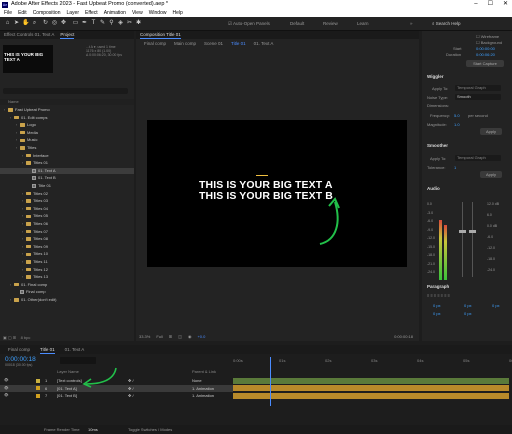 Image resolution: width=512 pixels, height=434 pixels. Describe the element at coordinates (29, 35) in the screenshot. I see `tab-effect-controls: Effect Controls 01. Text A` at that location.